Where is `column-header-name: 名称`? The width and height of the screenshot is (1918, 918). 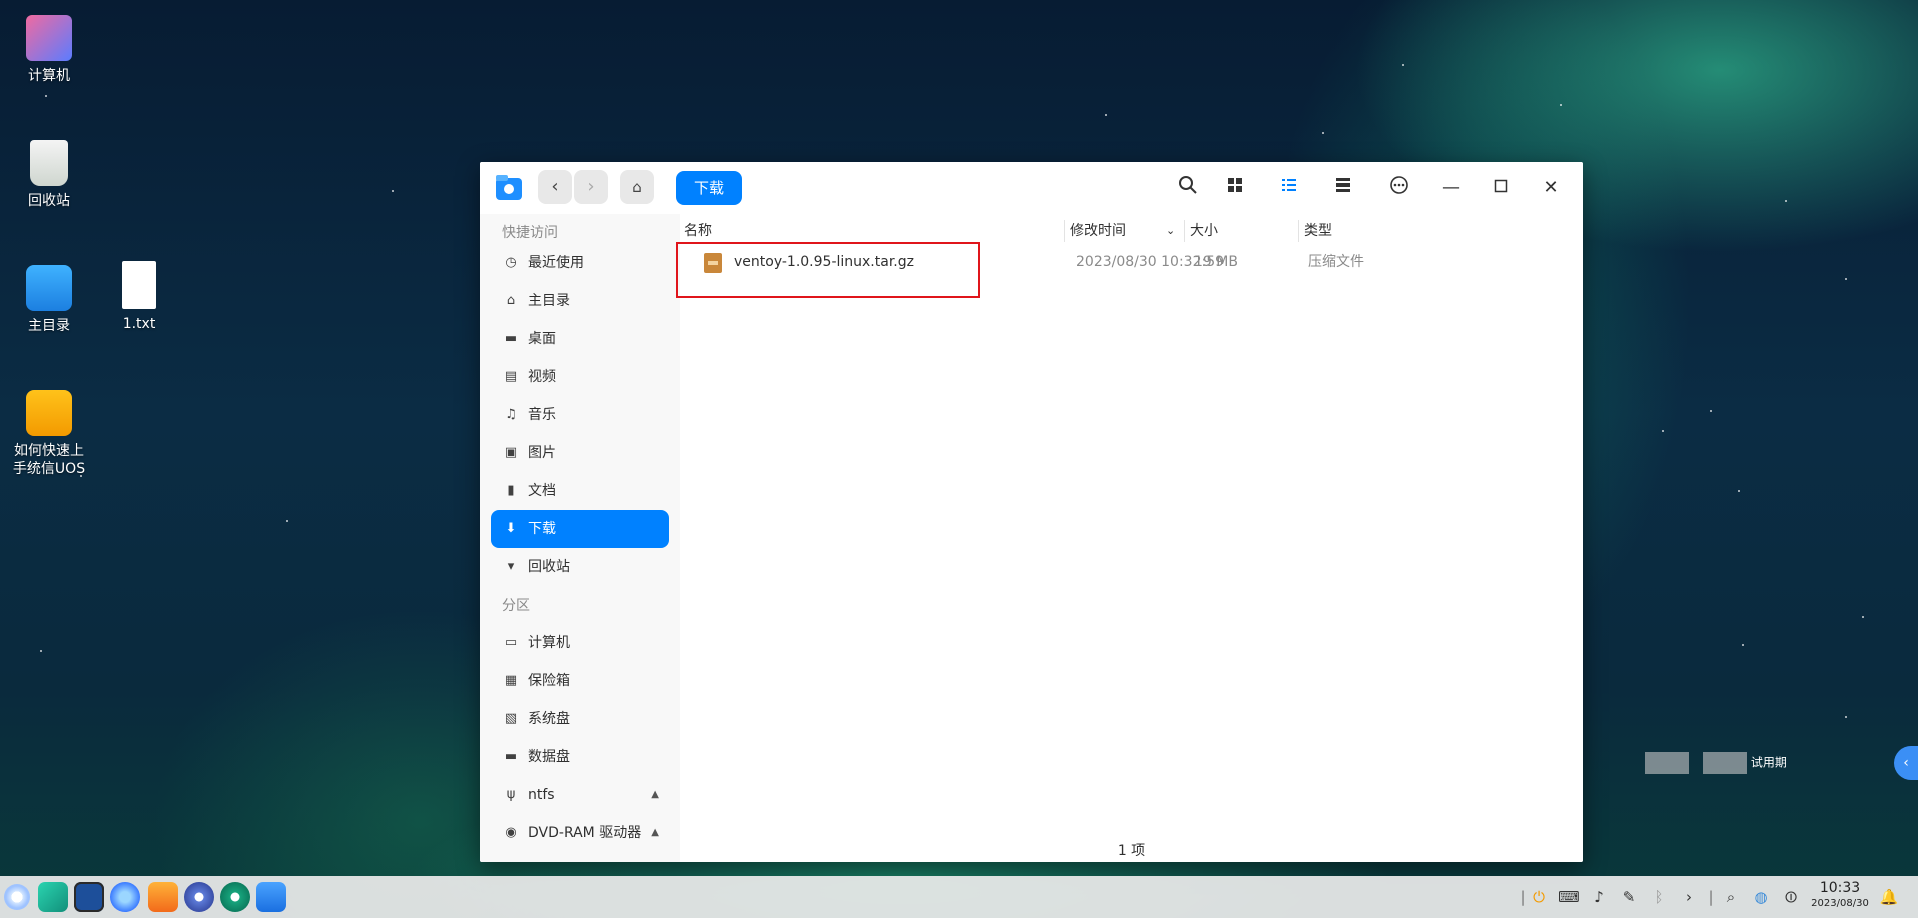
column-header-name: 名称 is located at coordinates (698, 231).